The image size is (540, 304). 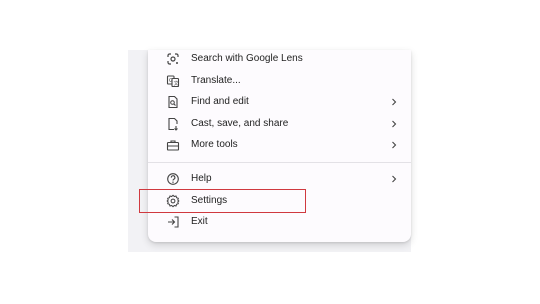 What do you see at coordinates (279, 201) in the screenshot?
I see `menu-item-settings: Settings` at bounding box center [279, 201].